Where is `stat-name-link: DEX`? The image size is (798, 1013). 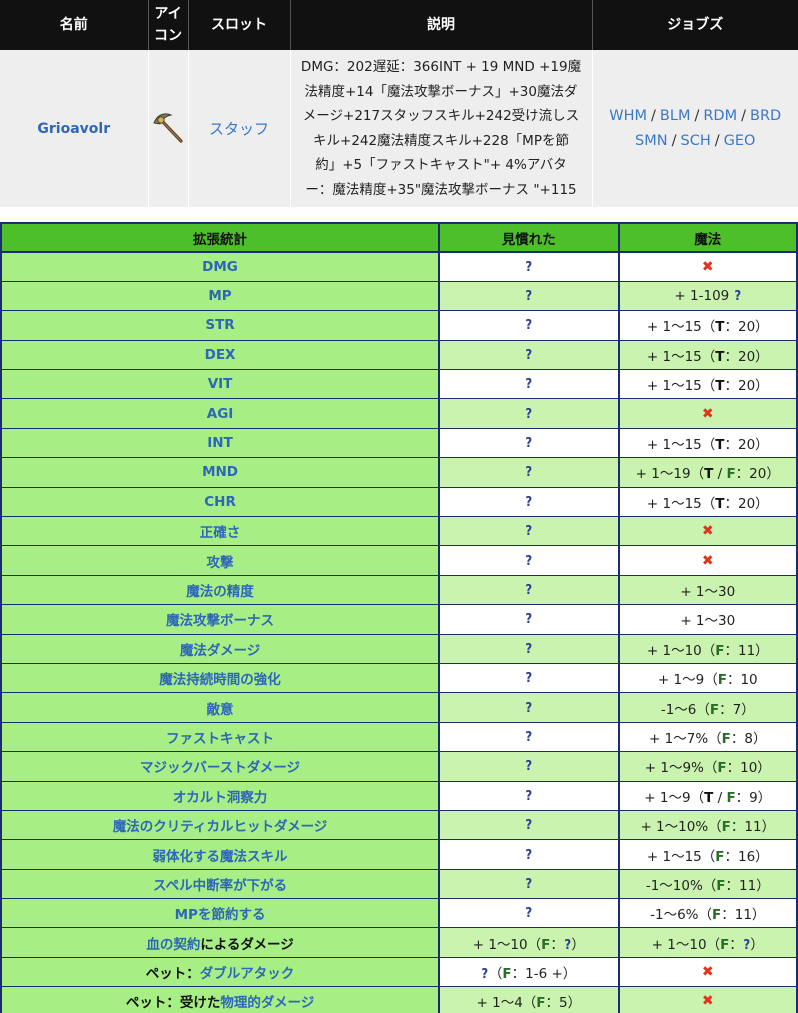
stat-name-link: DEX is located at coordinates (220, 355).